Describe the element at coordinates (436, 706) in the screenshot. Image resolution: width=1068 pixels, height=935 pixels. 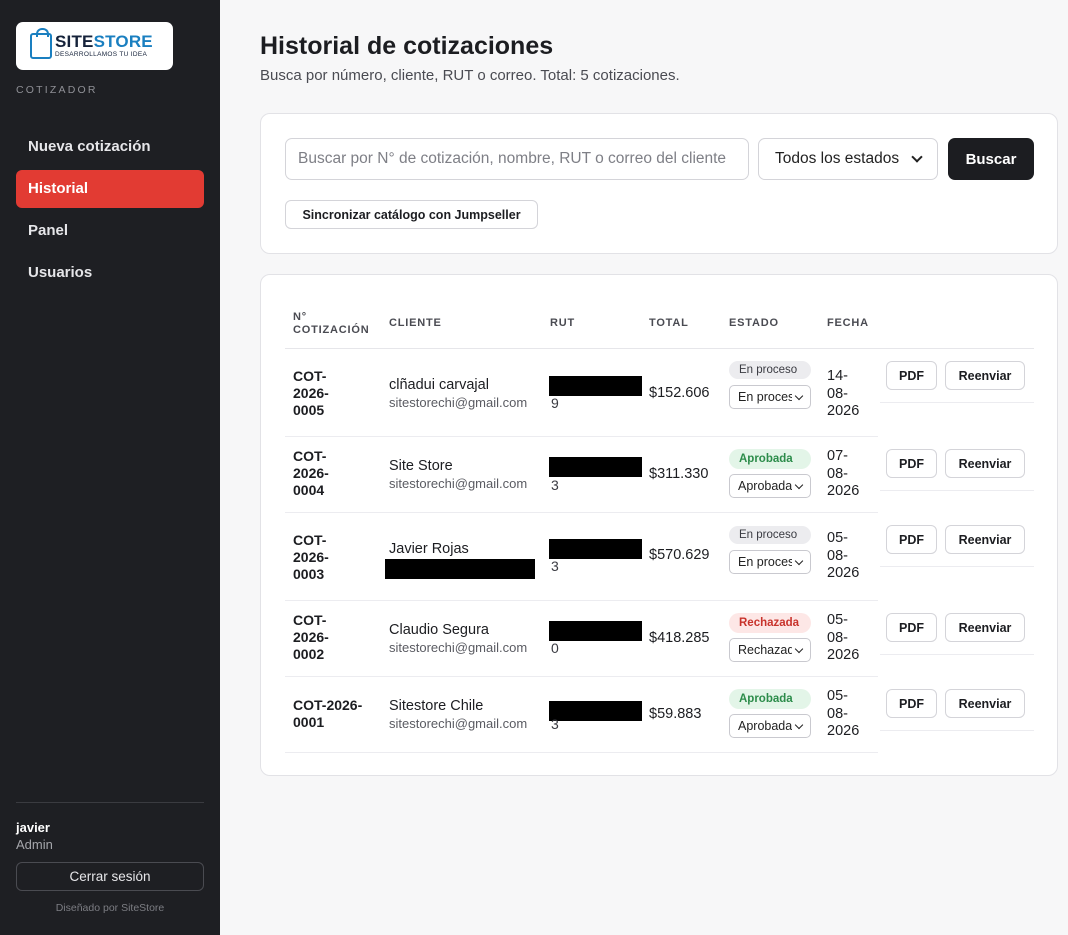
I see `client-name: Sitestore Chile` at that location.